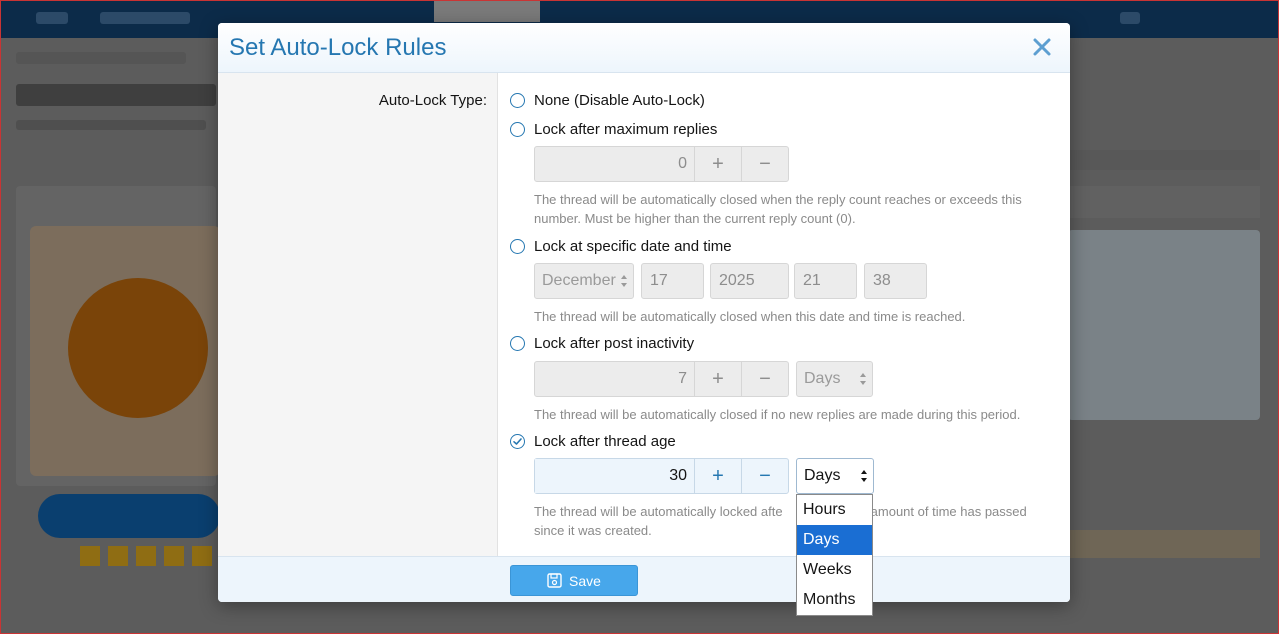  What do you see at coordinates (644, 579) in the screenshot?
I see `modal-footer: Save` at bounding box center [644, 579].